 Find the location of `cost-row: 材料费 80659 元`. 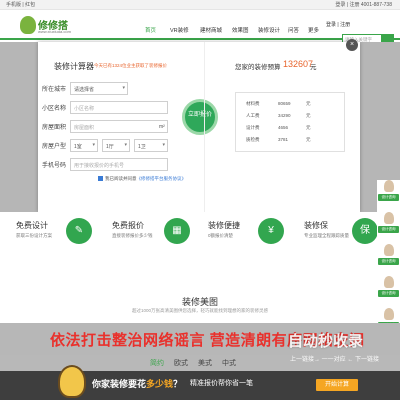

cost-row: 材料费 80659 元 is located at coordinates (291, 106).